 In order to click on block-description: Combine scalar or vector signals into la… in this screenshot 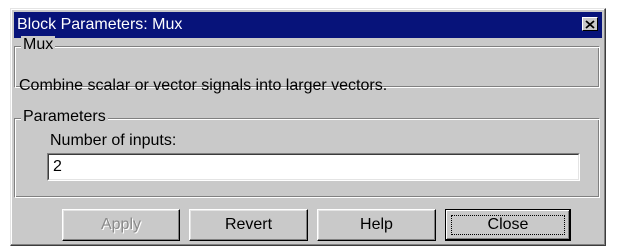, I will do `click(203, 85)`.